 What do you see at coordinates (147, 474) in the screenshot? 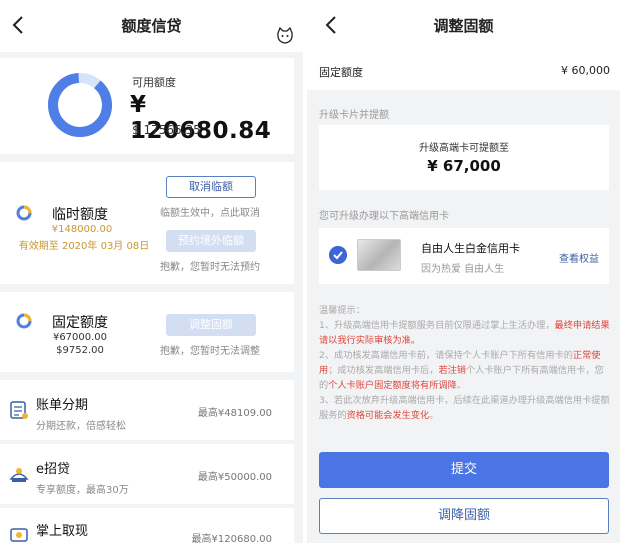
I see `list-item-e-loan: e招贷 专享额度，最高30万 最高¥50000.00` at bounding box center [147, 474].